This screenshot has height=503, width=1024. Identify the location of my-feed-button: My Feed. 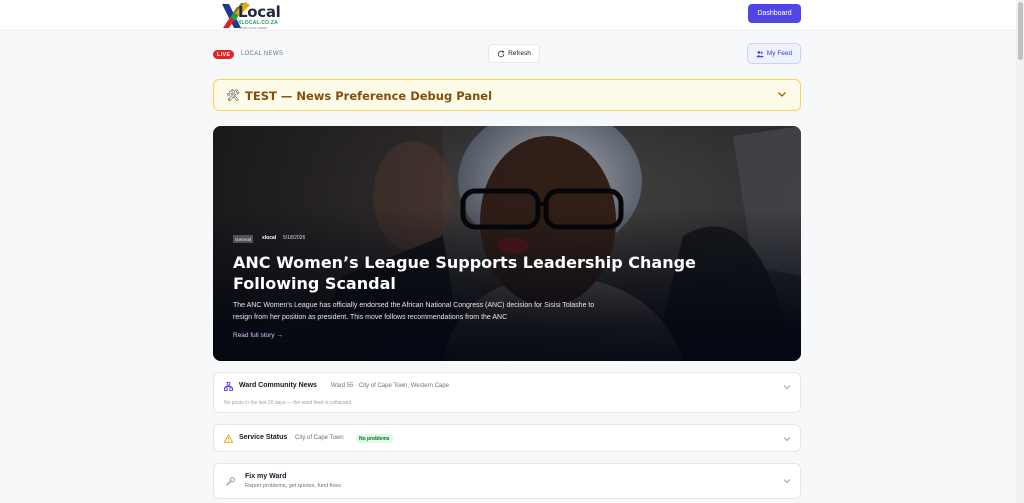
(774, 53).